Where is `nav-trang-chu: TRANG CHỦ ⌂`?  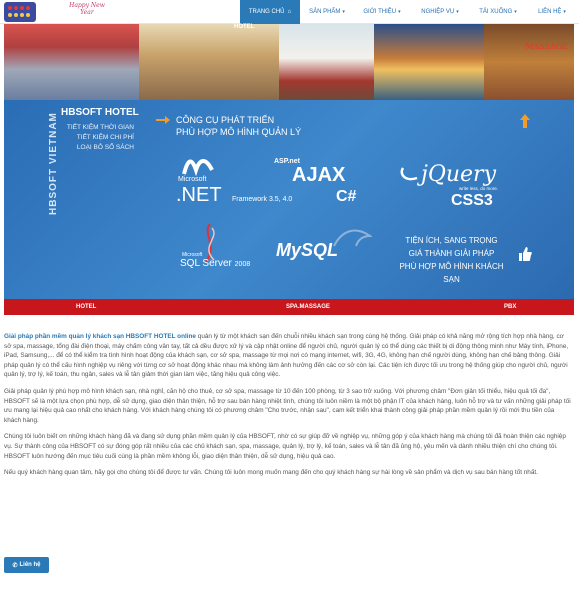
nav-trang-chu: TRANG CHỦ ⌂ is located at coordinates (270, 12).